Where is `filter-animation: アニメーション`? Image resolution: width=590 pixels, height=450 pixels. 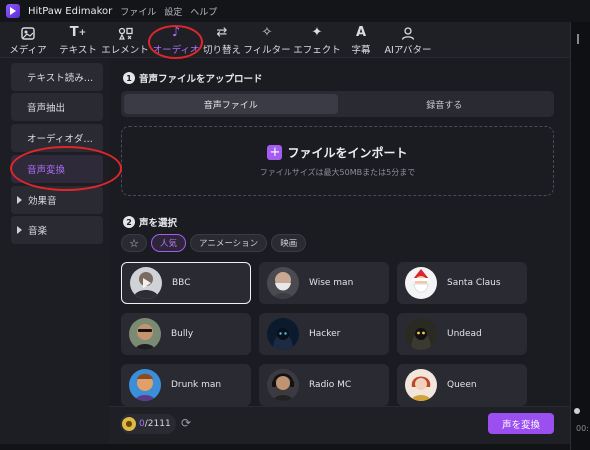 filter-animation: アニメーション is located at coordinates (229, 243).